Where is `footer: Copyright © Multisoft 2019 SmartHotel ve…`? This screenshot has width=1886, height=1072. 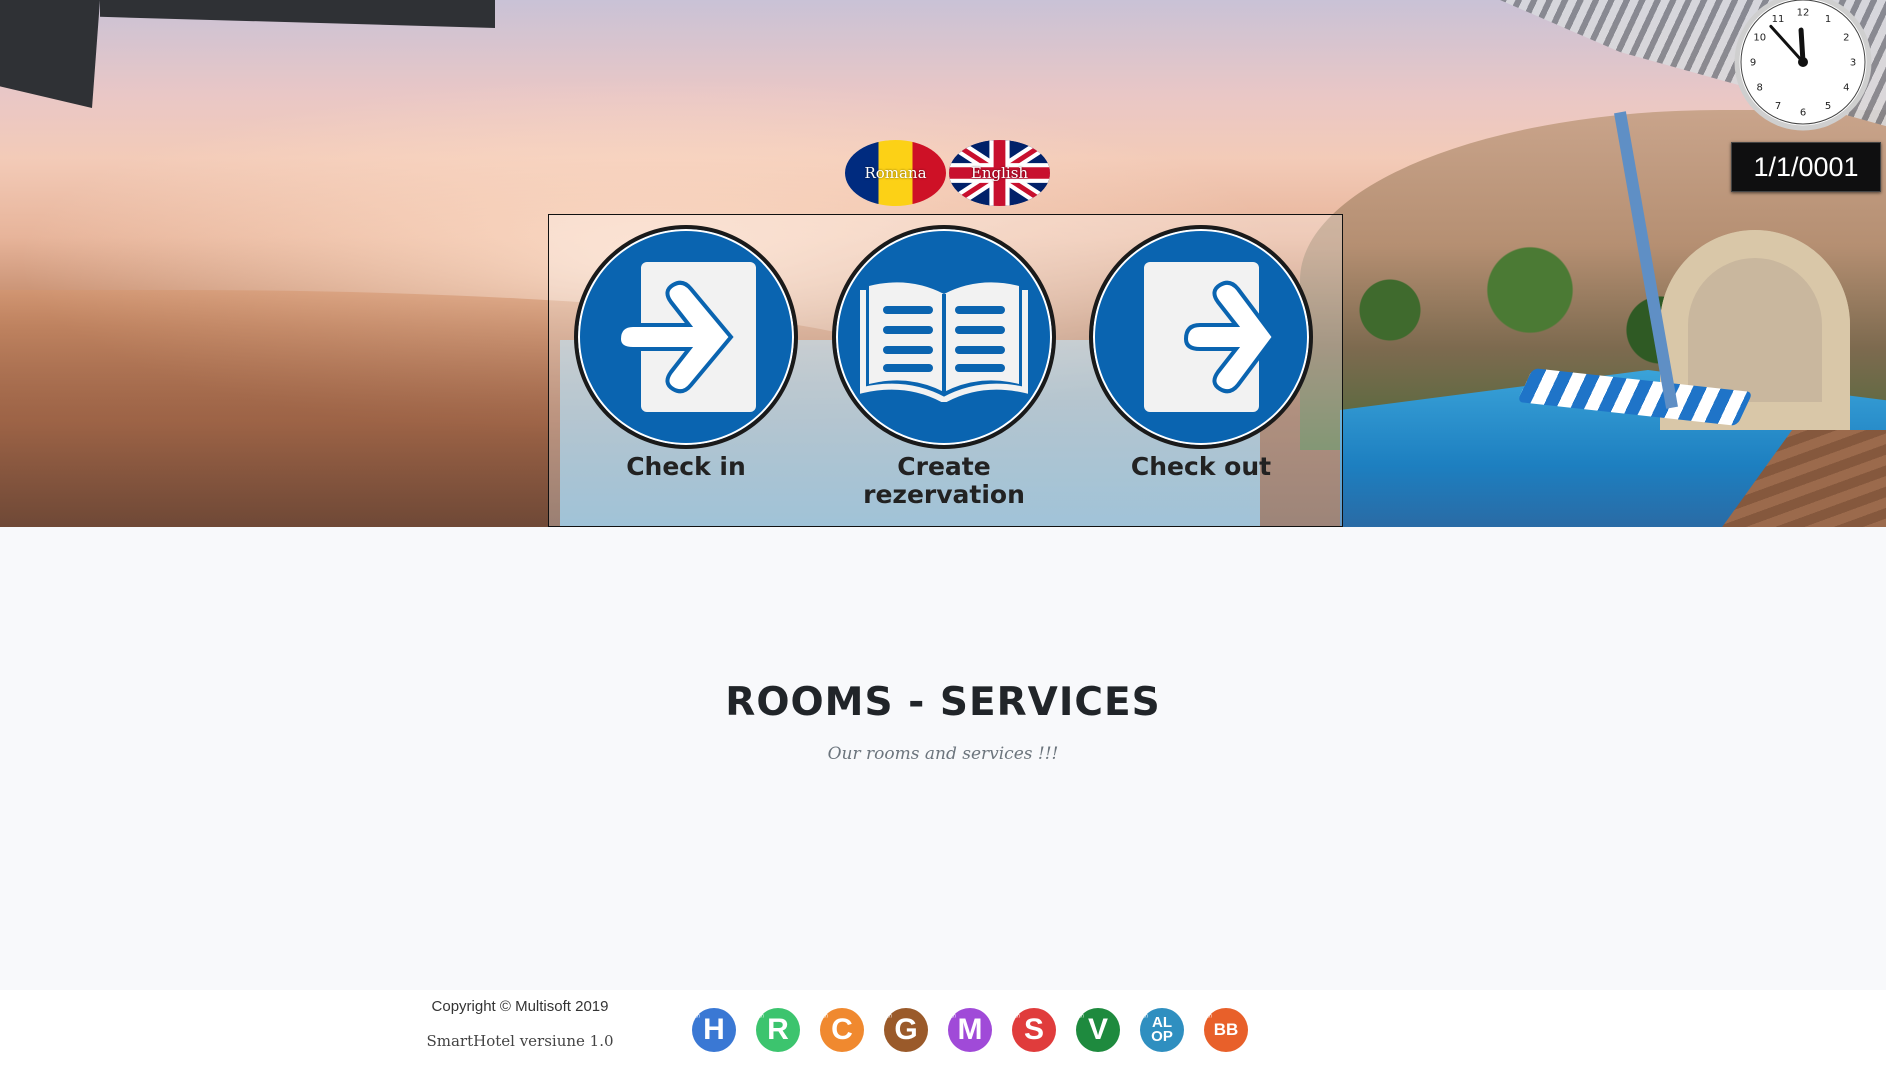 footer: Copyright © Multisoft 2019 SmartHotel ve… is located at coordinates (943, 1031).